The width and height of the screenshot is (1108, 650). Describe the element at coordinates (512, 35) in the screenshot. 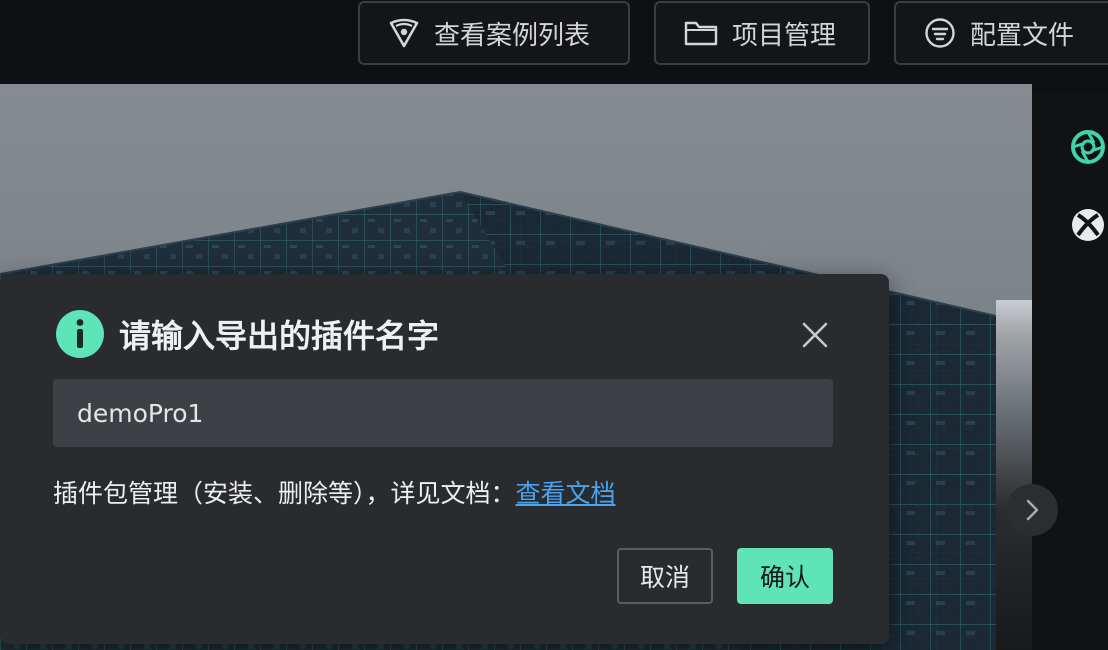

I see `view-cases-label: 查看案例列表` at that location.